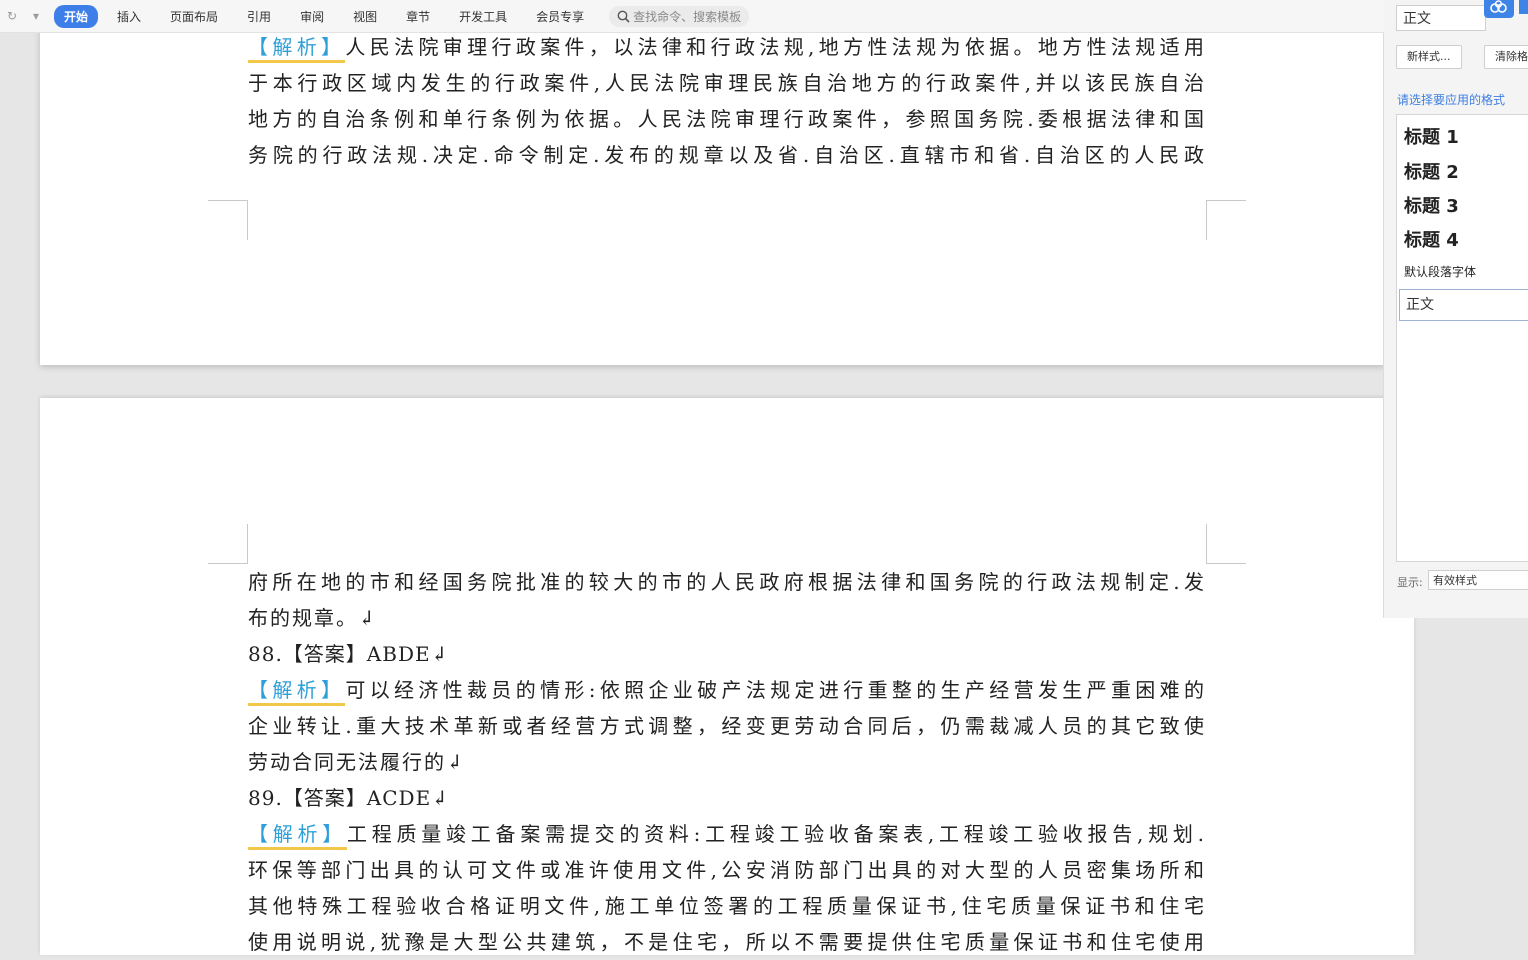 The image size is (1528, 960). What do you see at coordinates (1463, 305) in the screenshot?
I see `style-body-selected: 正文` at bounding box center [1463, 305].